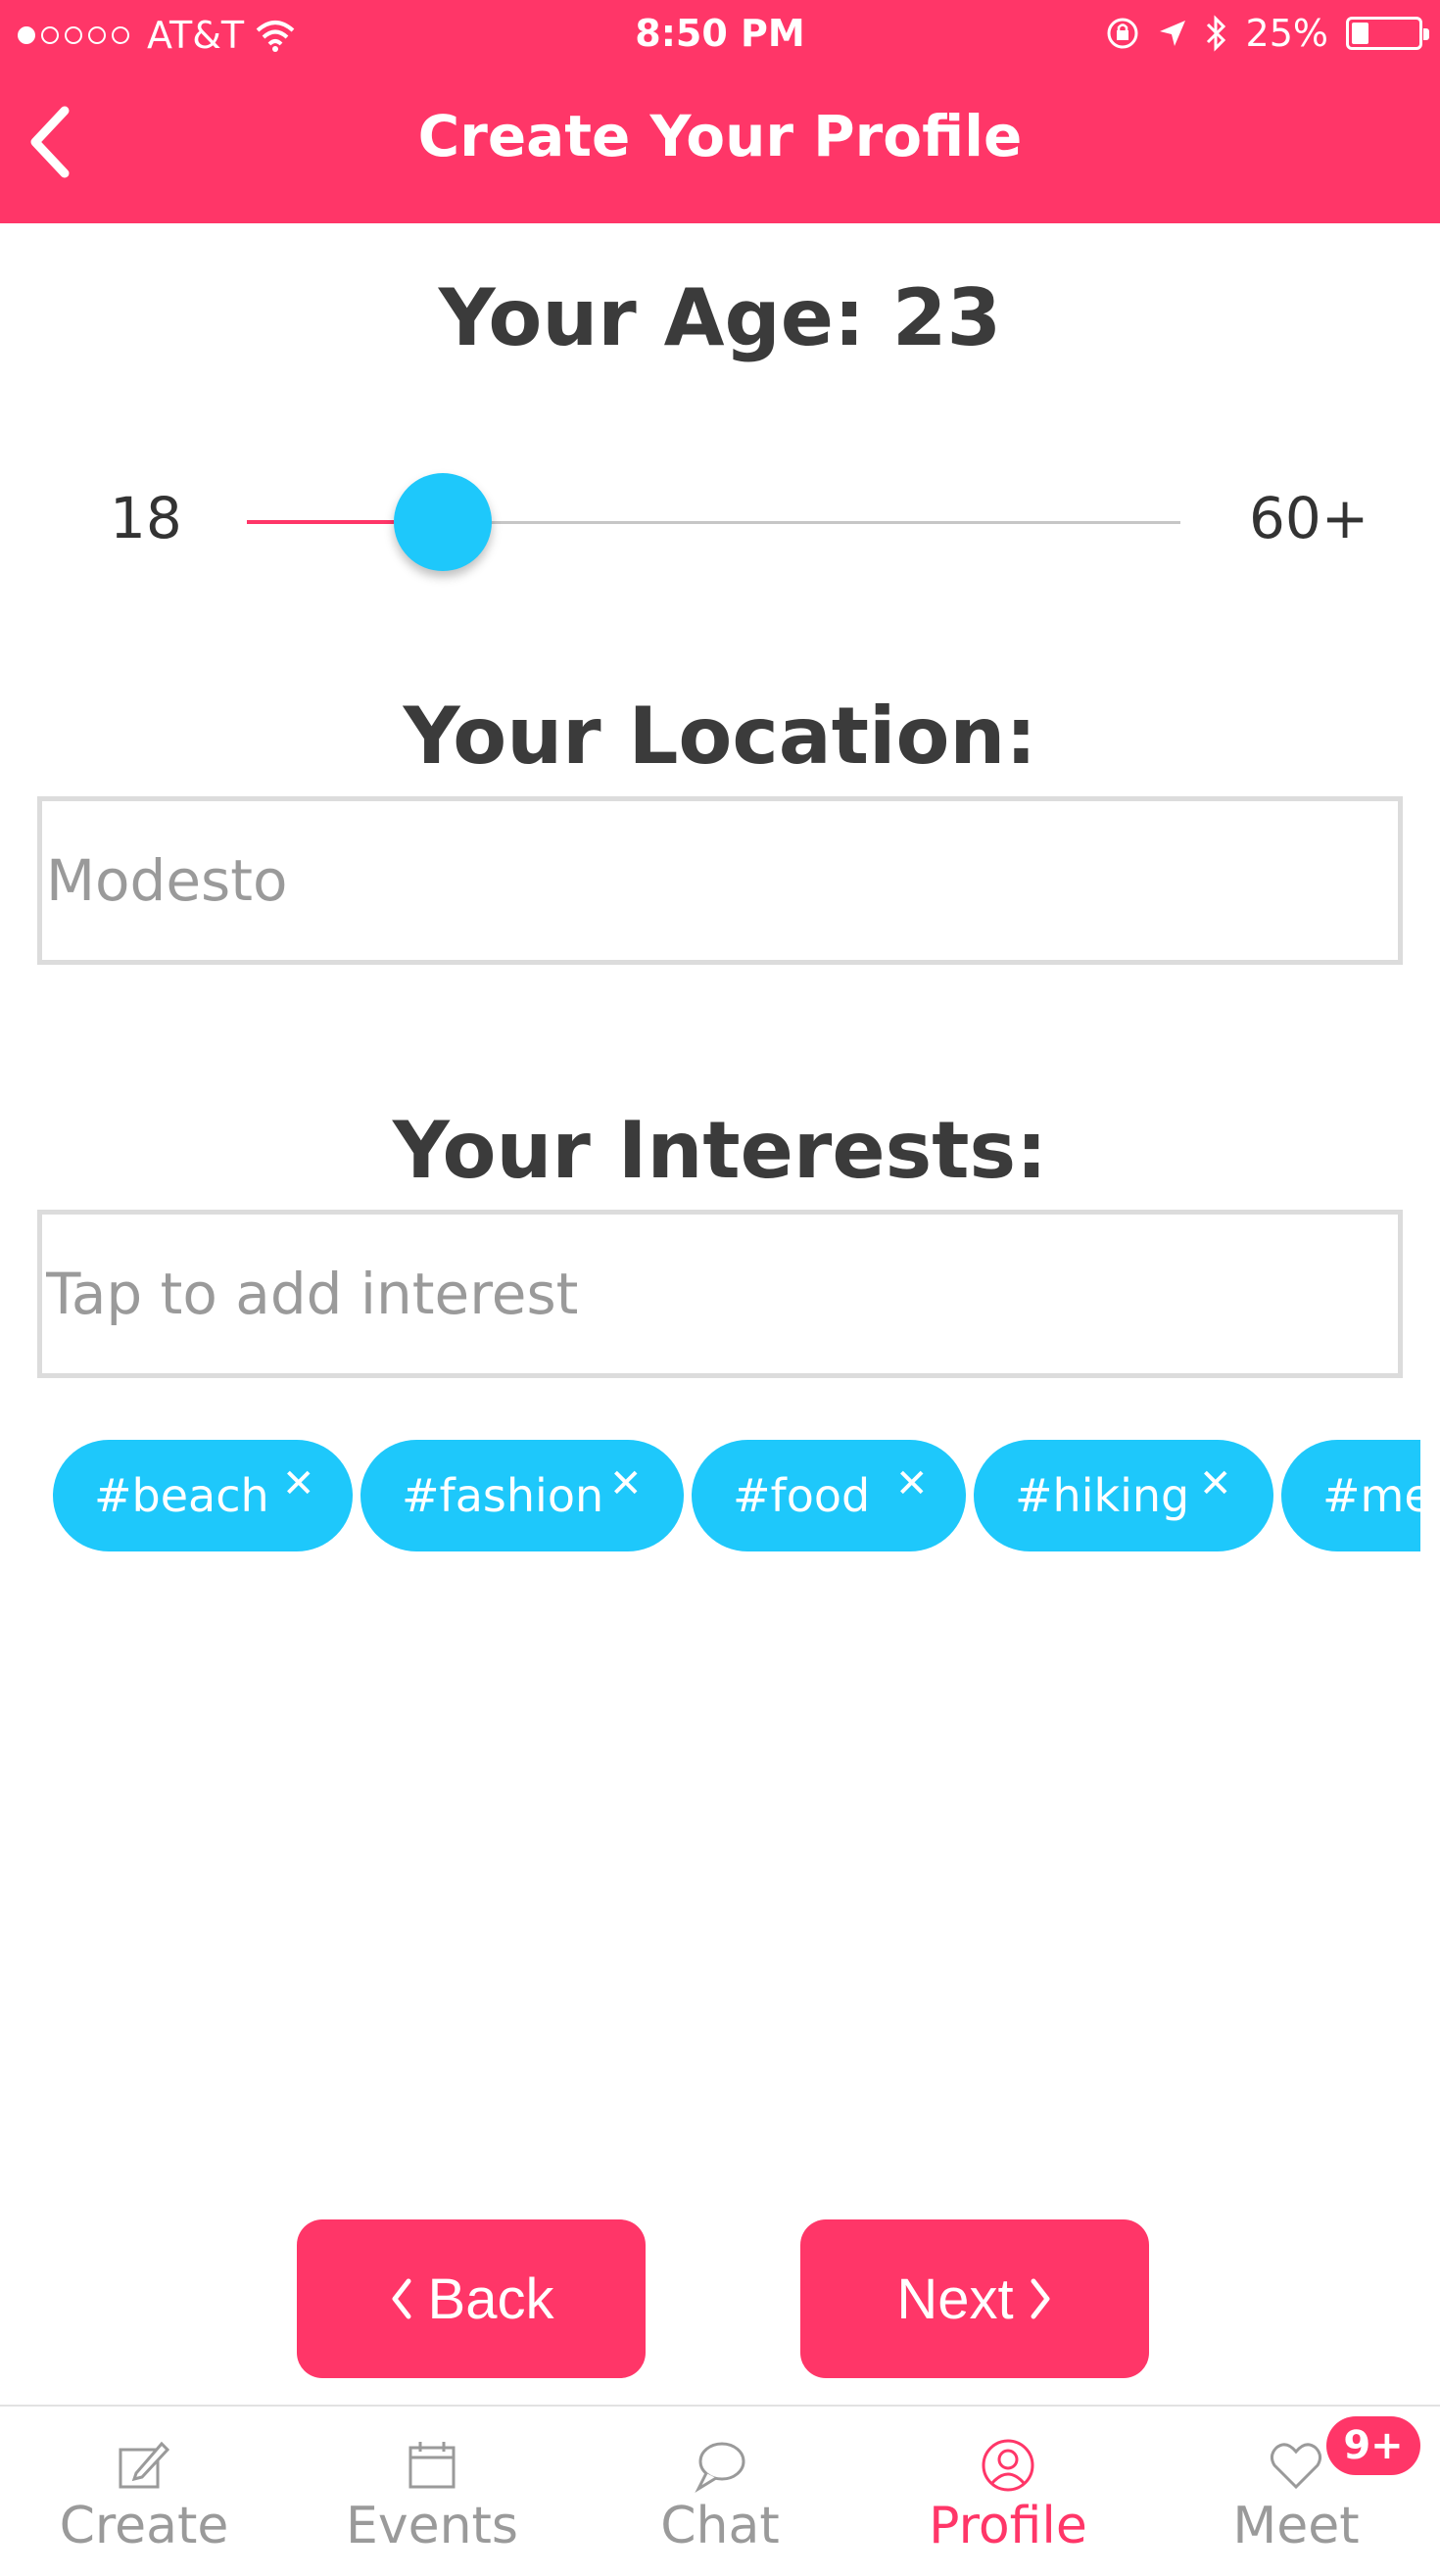 This screenshot has width=1440, height=2576. I want to click on interests-field, so click(720, 1294).